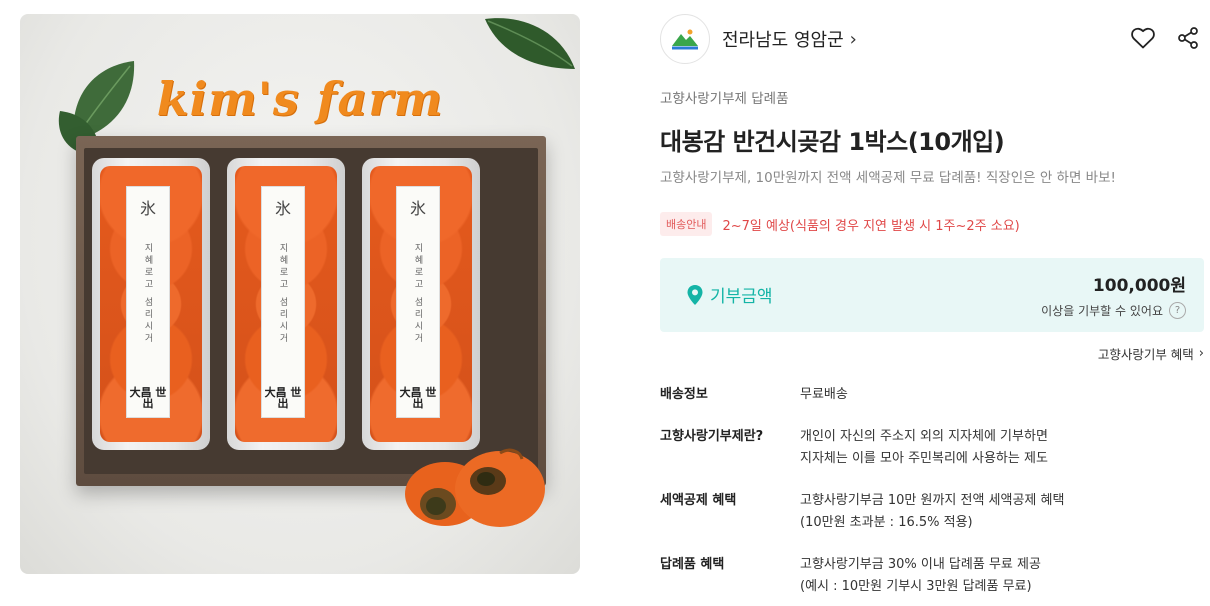  What do you see at coordinates (741, 297) in the screenshot?
I see `donation-label: 기부금액` at bounding box center [741, 297].